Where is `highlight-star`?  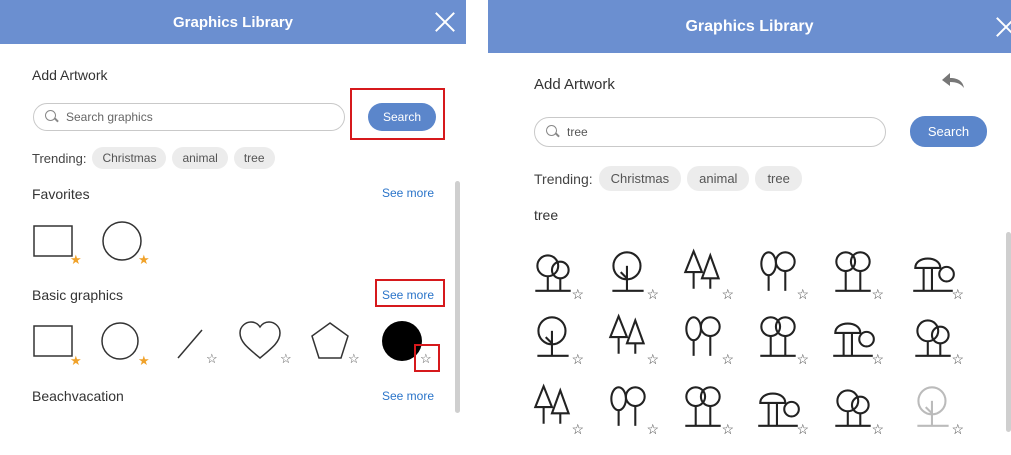
highlight-star is located at coordinates (427, 358).